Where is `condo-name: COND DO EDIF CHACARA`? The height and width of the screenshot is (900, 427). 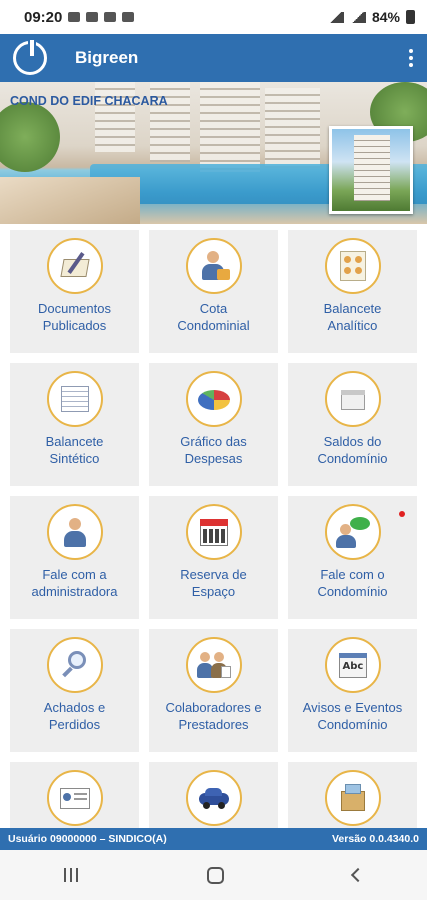
condo-name: COND DO EDIF CHACARA is located at coordinates (89, 101).